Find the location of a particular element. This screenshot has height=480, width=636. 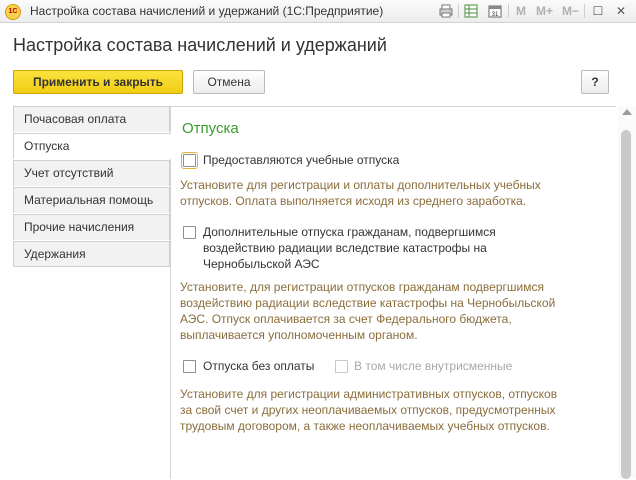

calendar-day: 31 is located at coordinates (495, 15).